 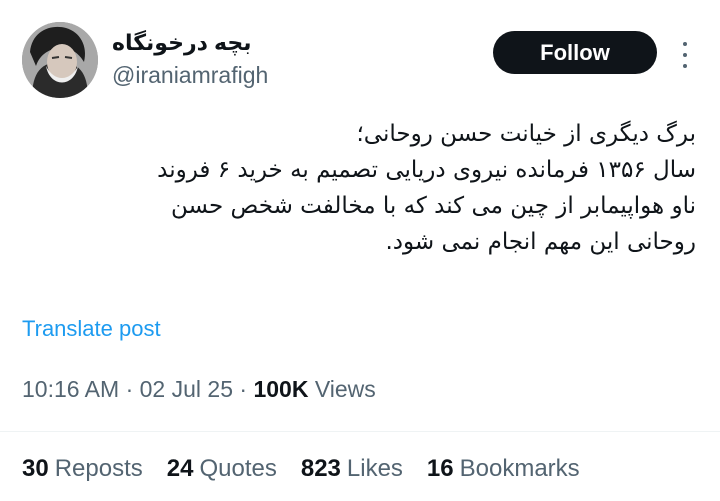 I want to click on post-time: 10:16 AM, so click(x=70, y=389).